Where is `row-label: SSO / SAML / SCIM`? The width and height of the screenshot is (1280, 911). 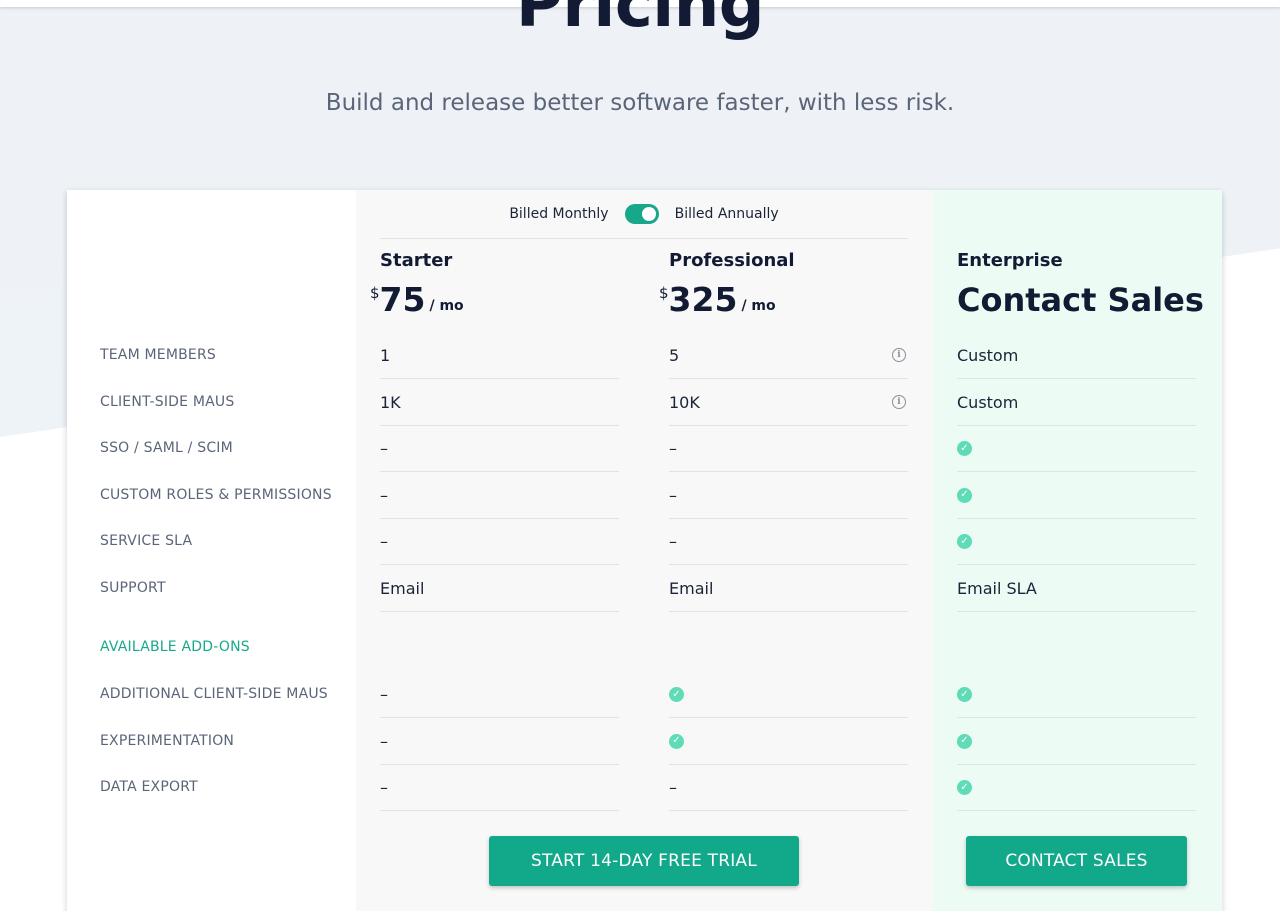
row-label: SSO / SAML / SCIM is located at coordinates (166, 448).